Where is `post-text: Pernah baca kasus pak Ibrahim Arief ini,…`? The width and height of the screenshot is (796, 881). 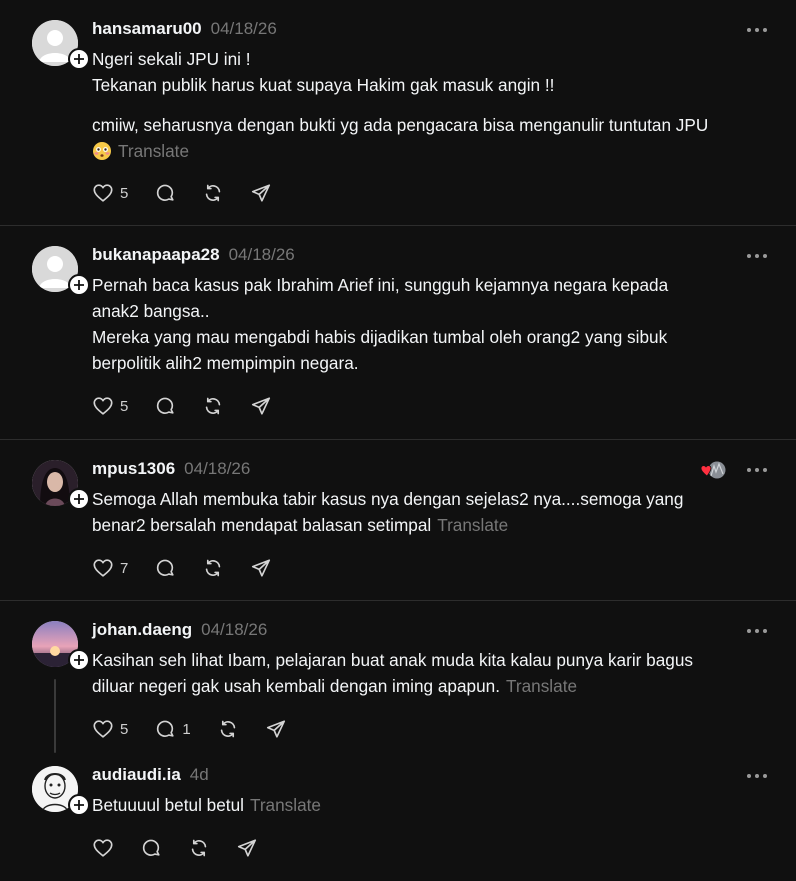
post-text: Pernah baca kasus pak Ibrahim Arief ini,… is located at coordinates (432, 324).